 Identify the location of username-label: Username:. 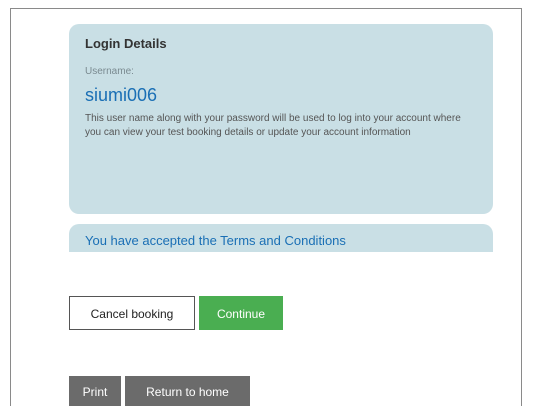
(109, 71).